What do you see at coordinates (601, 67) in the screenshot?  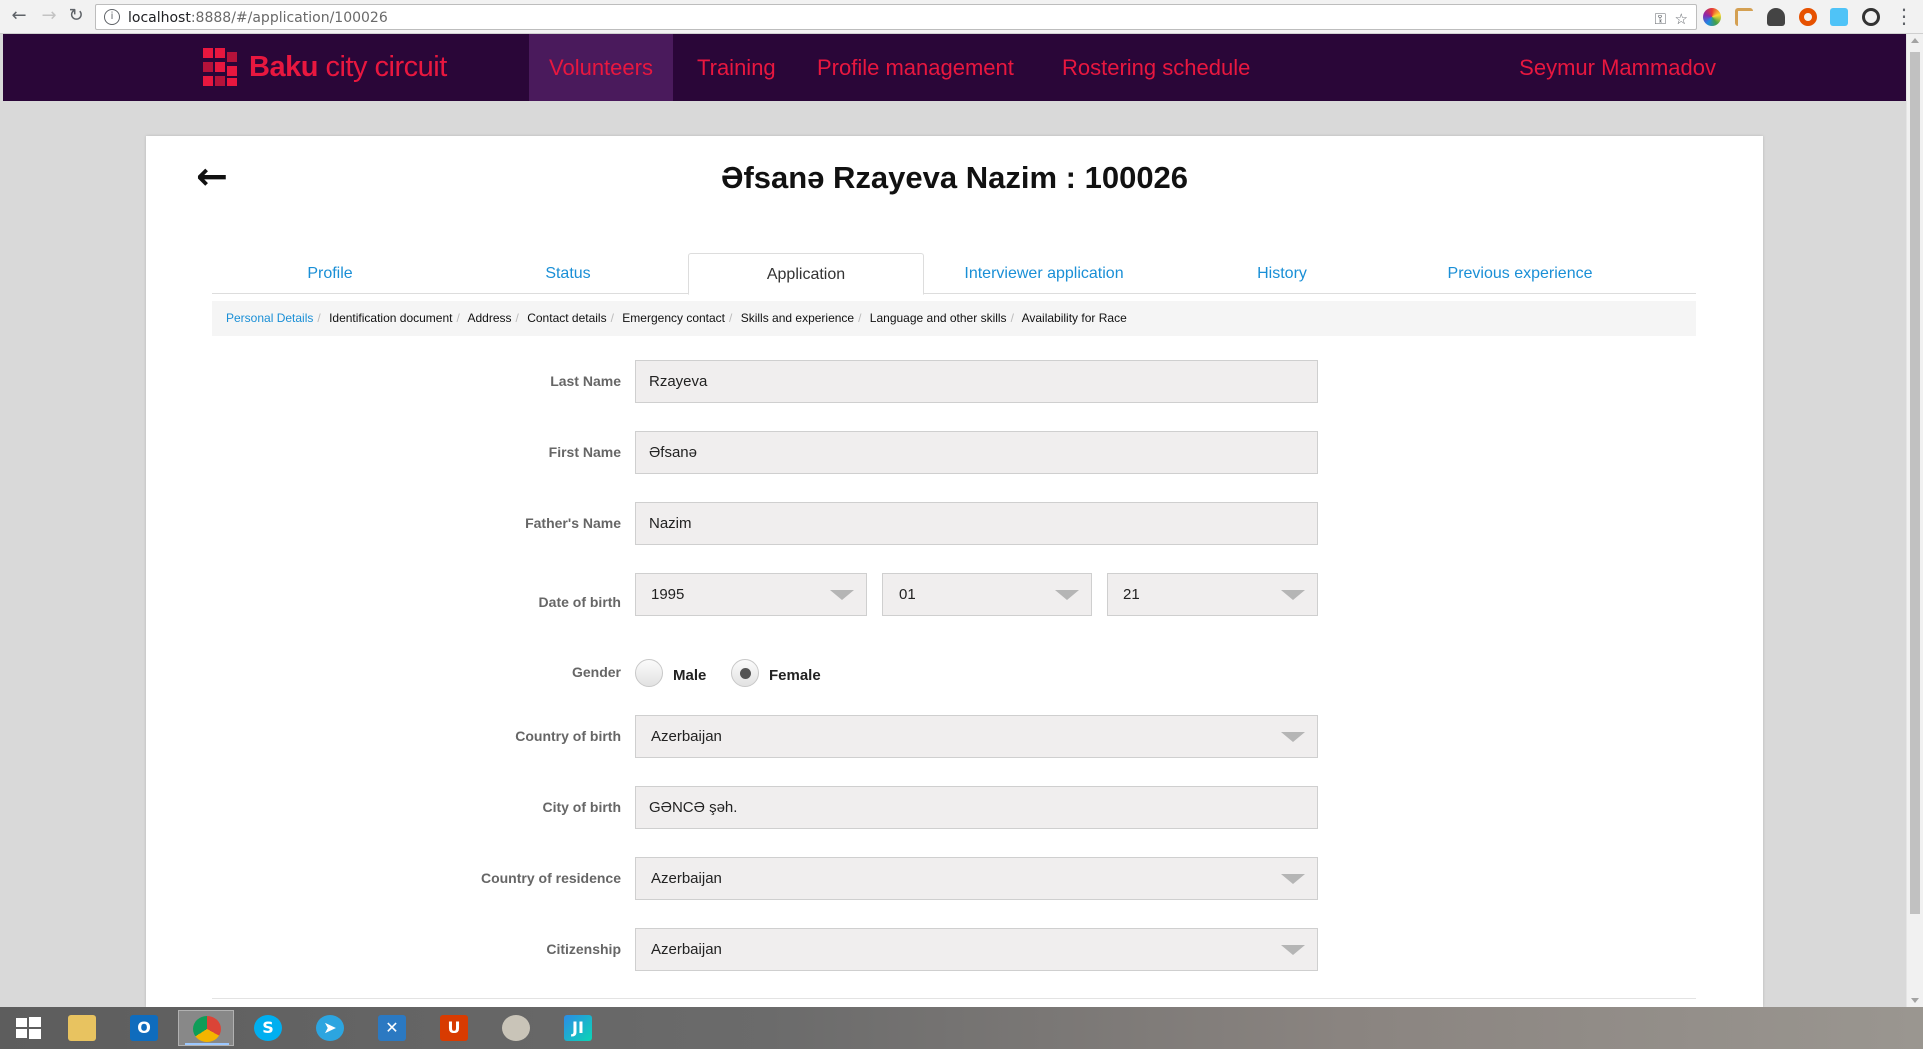 I see `nav-volunteers: Volunteers` at bounding box center [601, 67].